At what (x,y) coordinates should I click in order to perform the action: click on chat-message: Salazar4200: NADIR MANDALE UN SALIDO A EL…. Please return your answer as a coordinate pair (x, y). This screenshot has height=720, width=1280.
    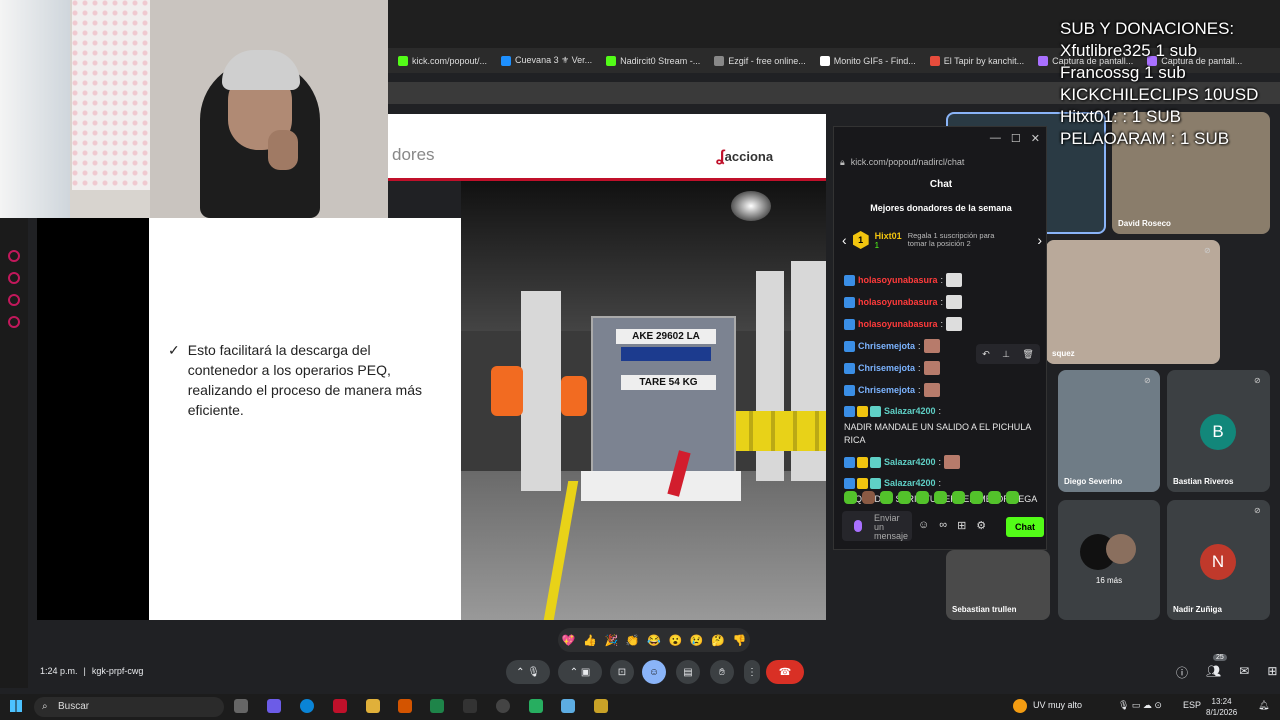
    Looking at the image, I should click on (944, 426).